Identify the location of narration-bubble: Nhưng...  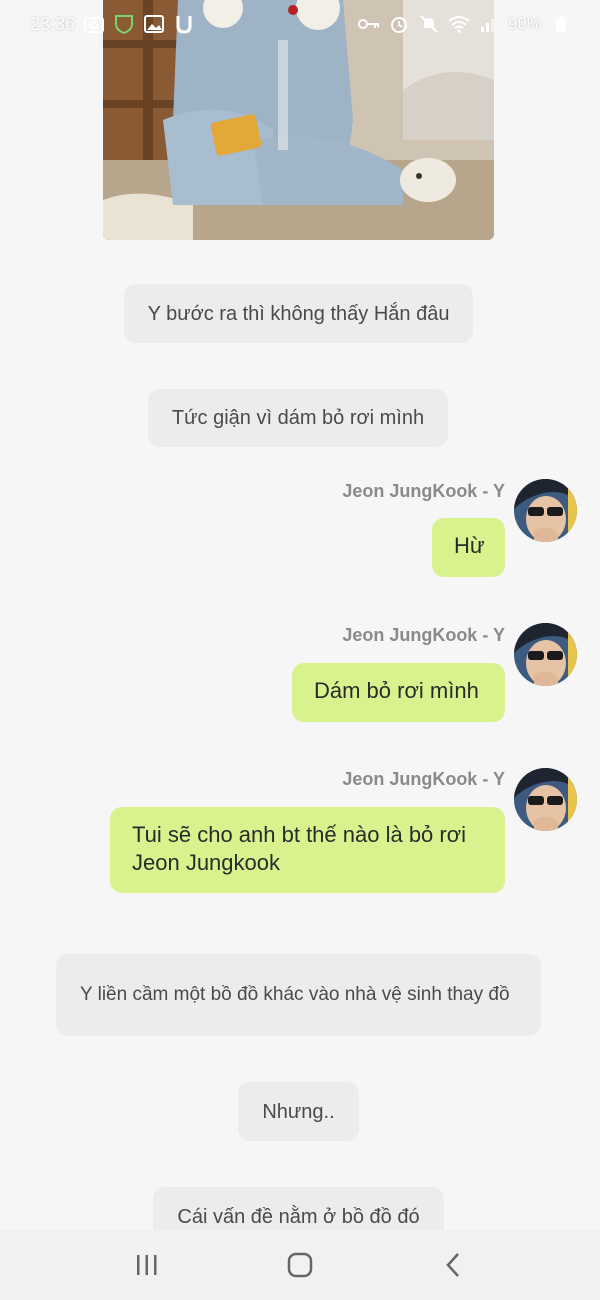
(298, 1111).